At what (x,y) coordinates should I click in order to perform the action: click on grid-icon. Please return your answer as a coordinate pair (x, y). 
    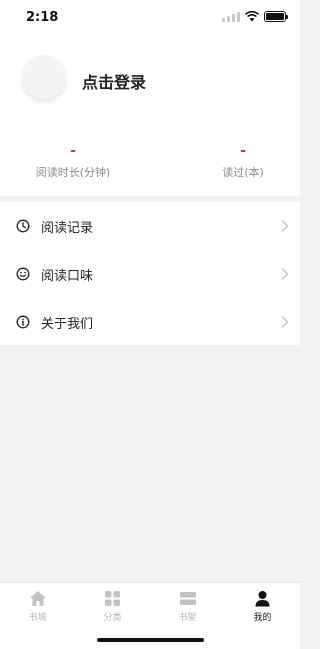
    Looking at the image, I should click on (112, 598).